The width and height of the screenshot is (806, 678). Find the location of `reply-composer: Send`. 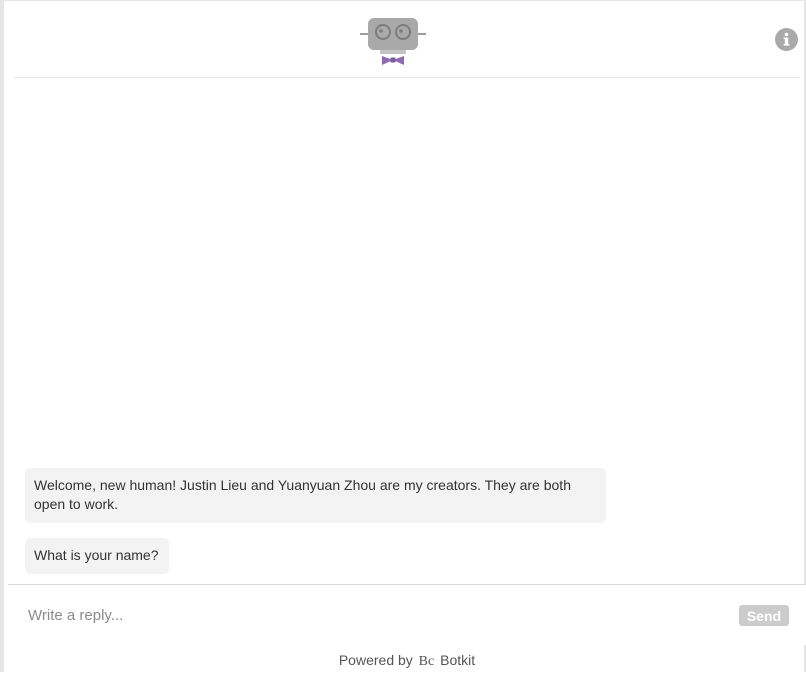

reply-composer: Send is located at coordinates (407, 614).